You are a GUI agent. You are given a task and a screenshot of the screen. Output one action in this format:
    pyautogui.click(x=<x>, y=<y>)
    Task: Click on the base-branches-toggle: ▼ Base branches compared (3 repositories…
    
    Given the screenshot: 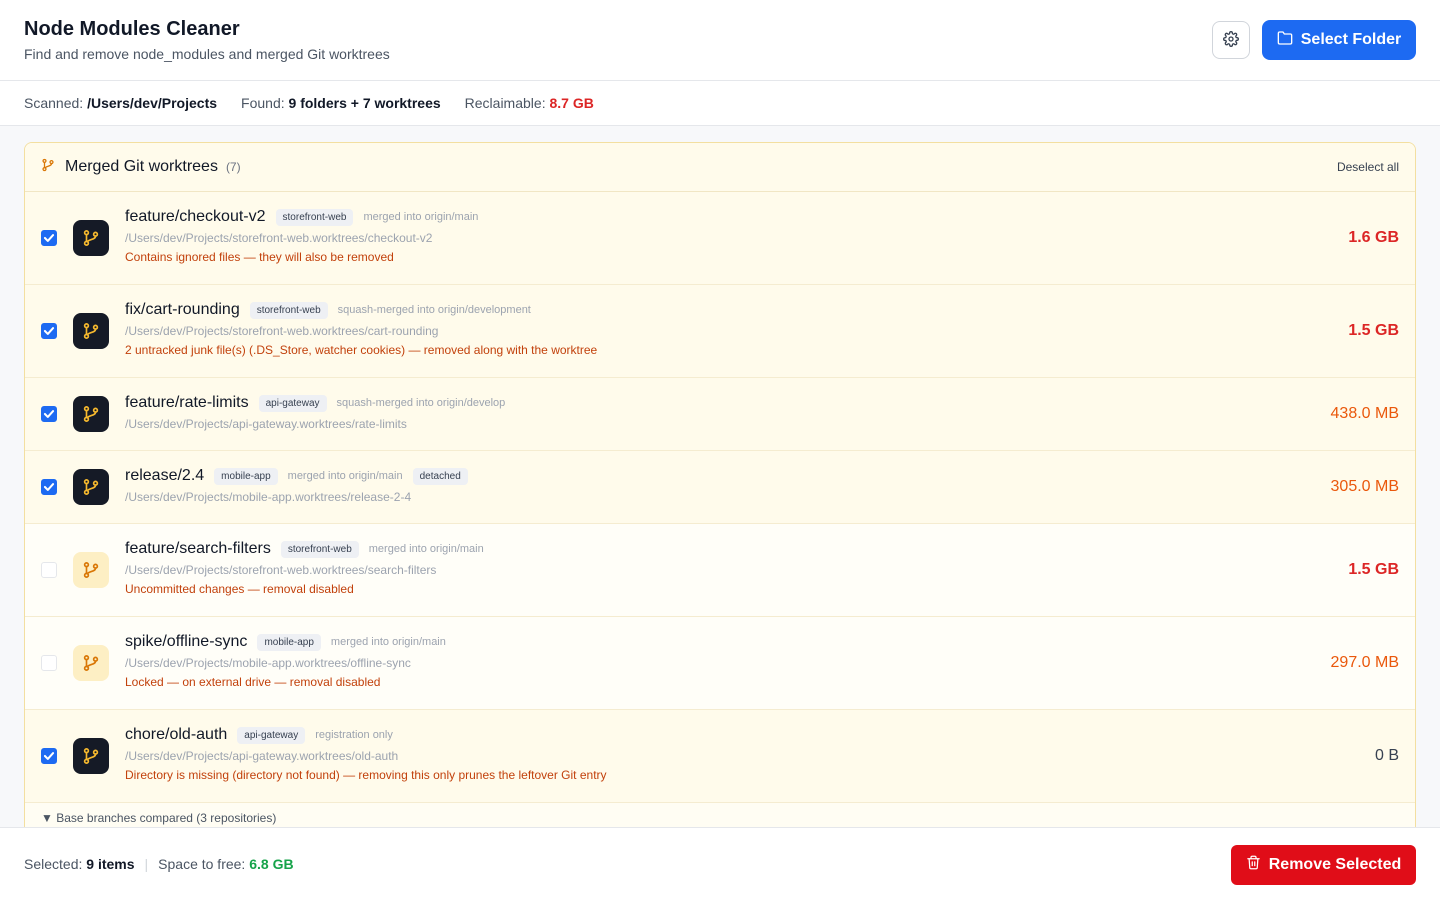 What is the action you would take?
    pyautogui.click(x=158, y=818)
    